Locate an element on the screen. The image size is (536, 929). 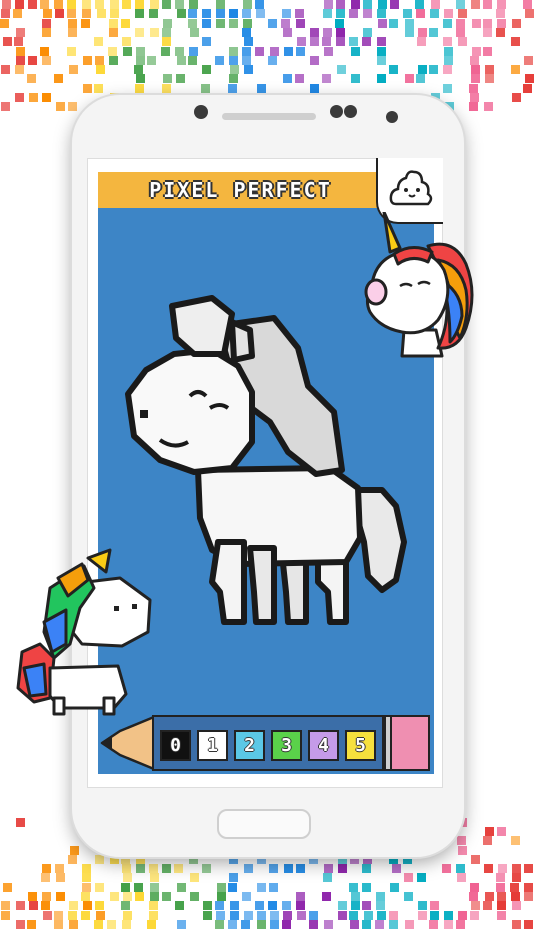
color-swatch-4: 4 is located at coordinates (323, 745).